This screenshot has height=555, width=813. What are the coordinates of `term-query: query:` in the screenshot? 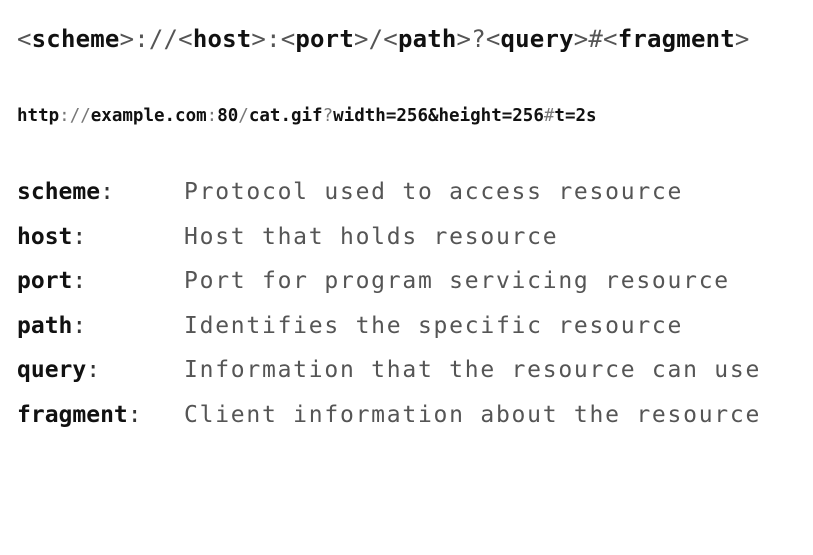 It's located at (58, 370).